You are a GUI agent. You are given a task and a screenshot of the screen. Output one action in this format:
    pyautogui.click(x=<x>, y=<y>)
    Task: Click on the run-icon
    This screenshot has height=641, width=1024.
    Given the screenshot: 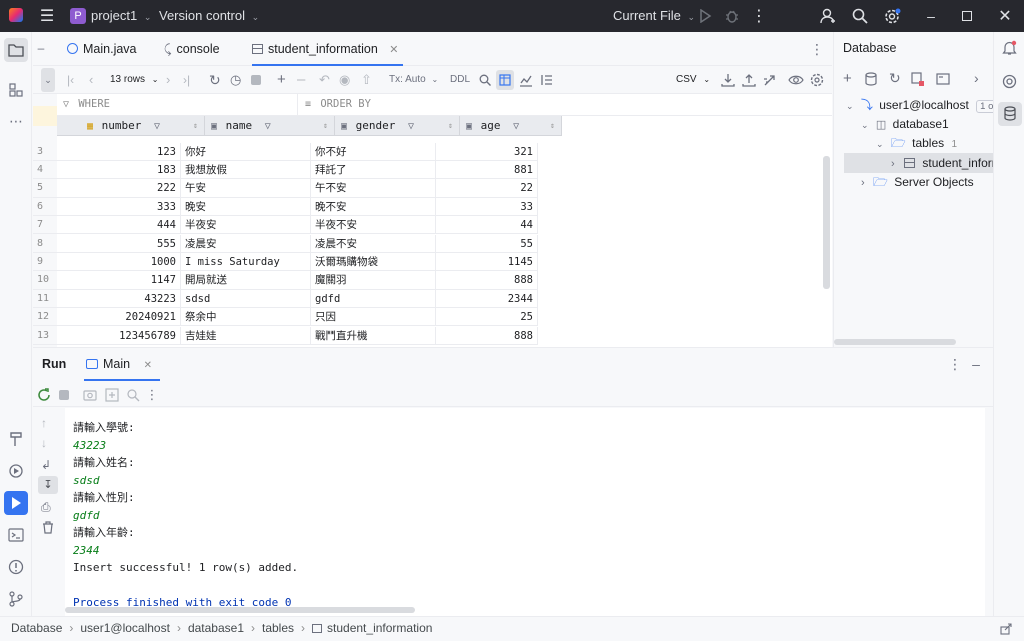 What is the action you would take?
    pyautogui.click(x=705, y=16)
    